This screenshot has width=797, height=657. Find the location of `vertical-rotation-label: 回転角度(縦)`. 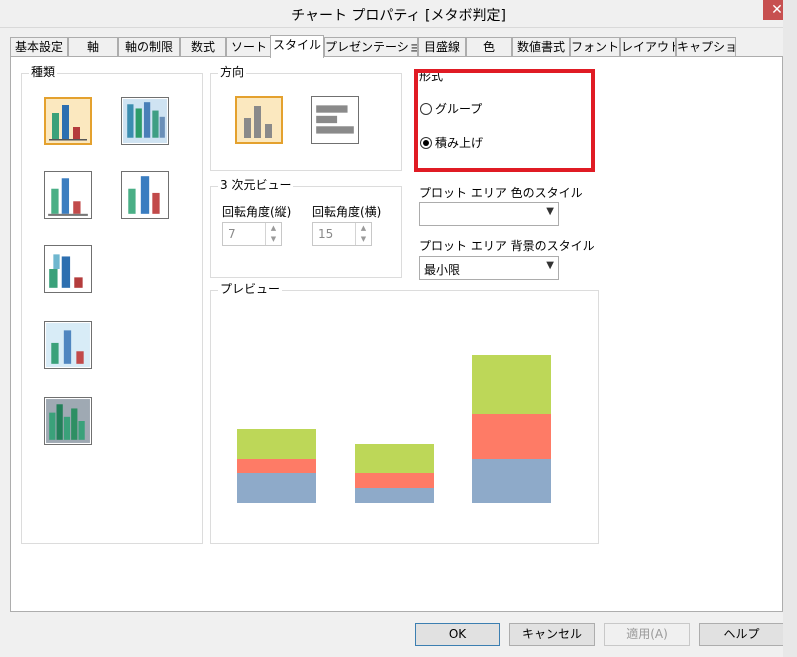

vertical-rotation-label: 回転角度(縦) is located at coordinates (257, 212).